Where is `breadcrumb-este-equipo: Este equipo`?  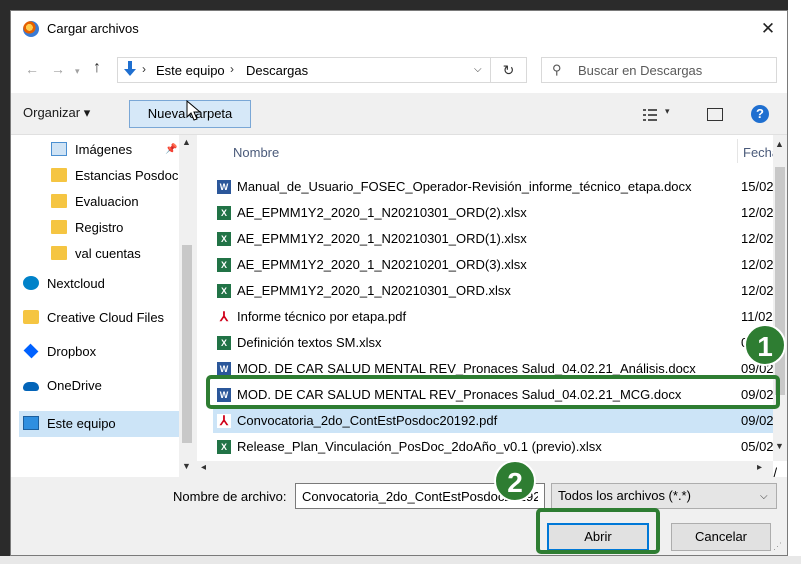
breadcrumb-este-equipo: Este equipo is located at coordinates (190, 70).